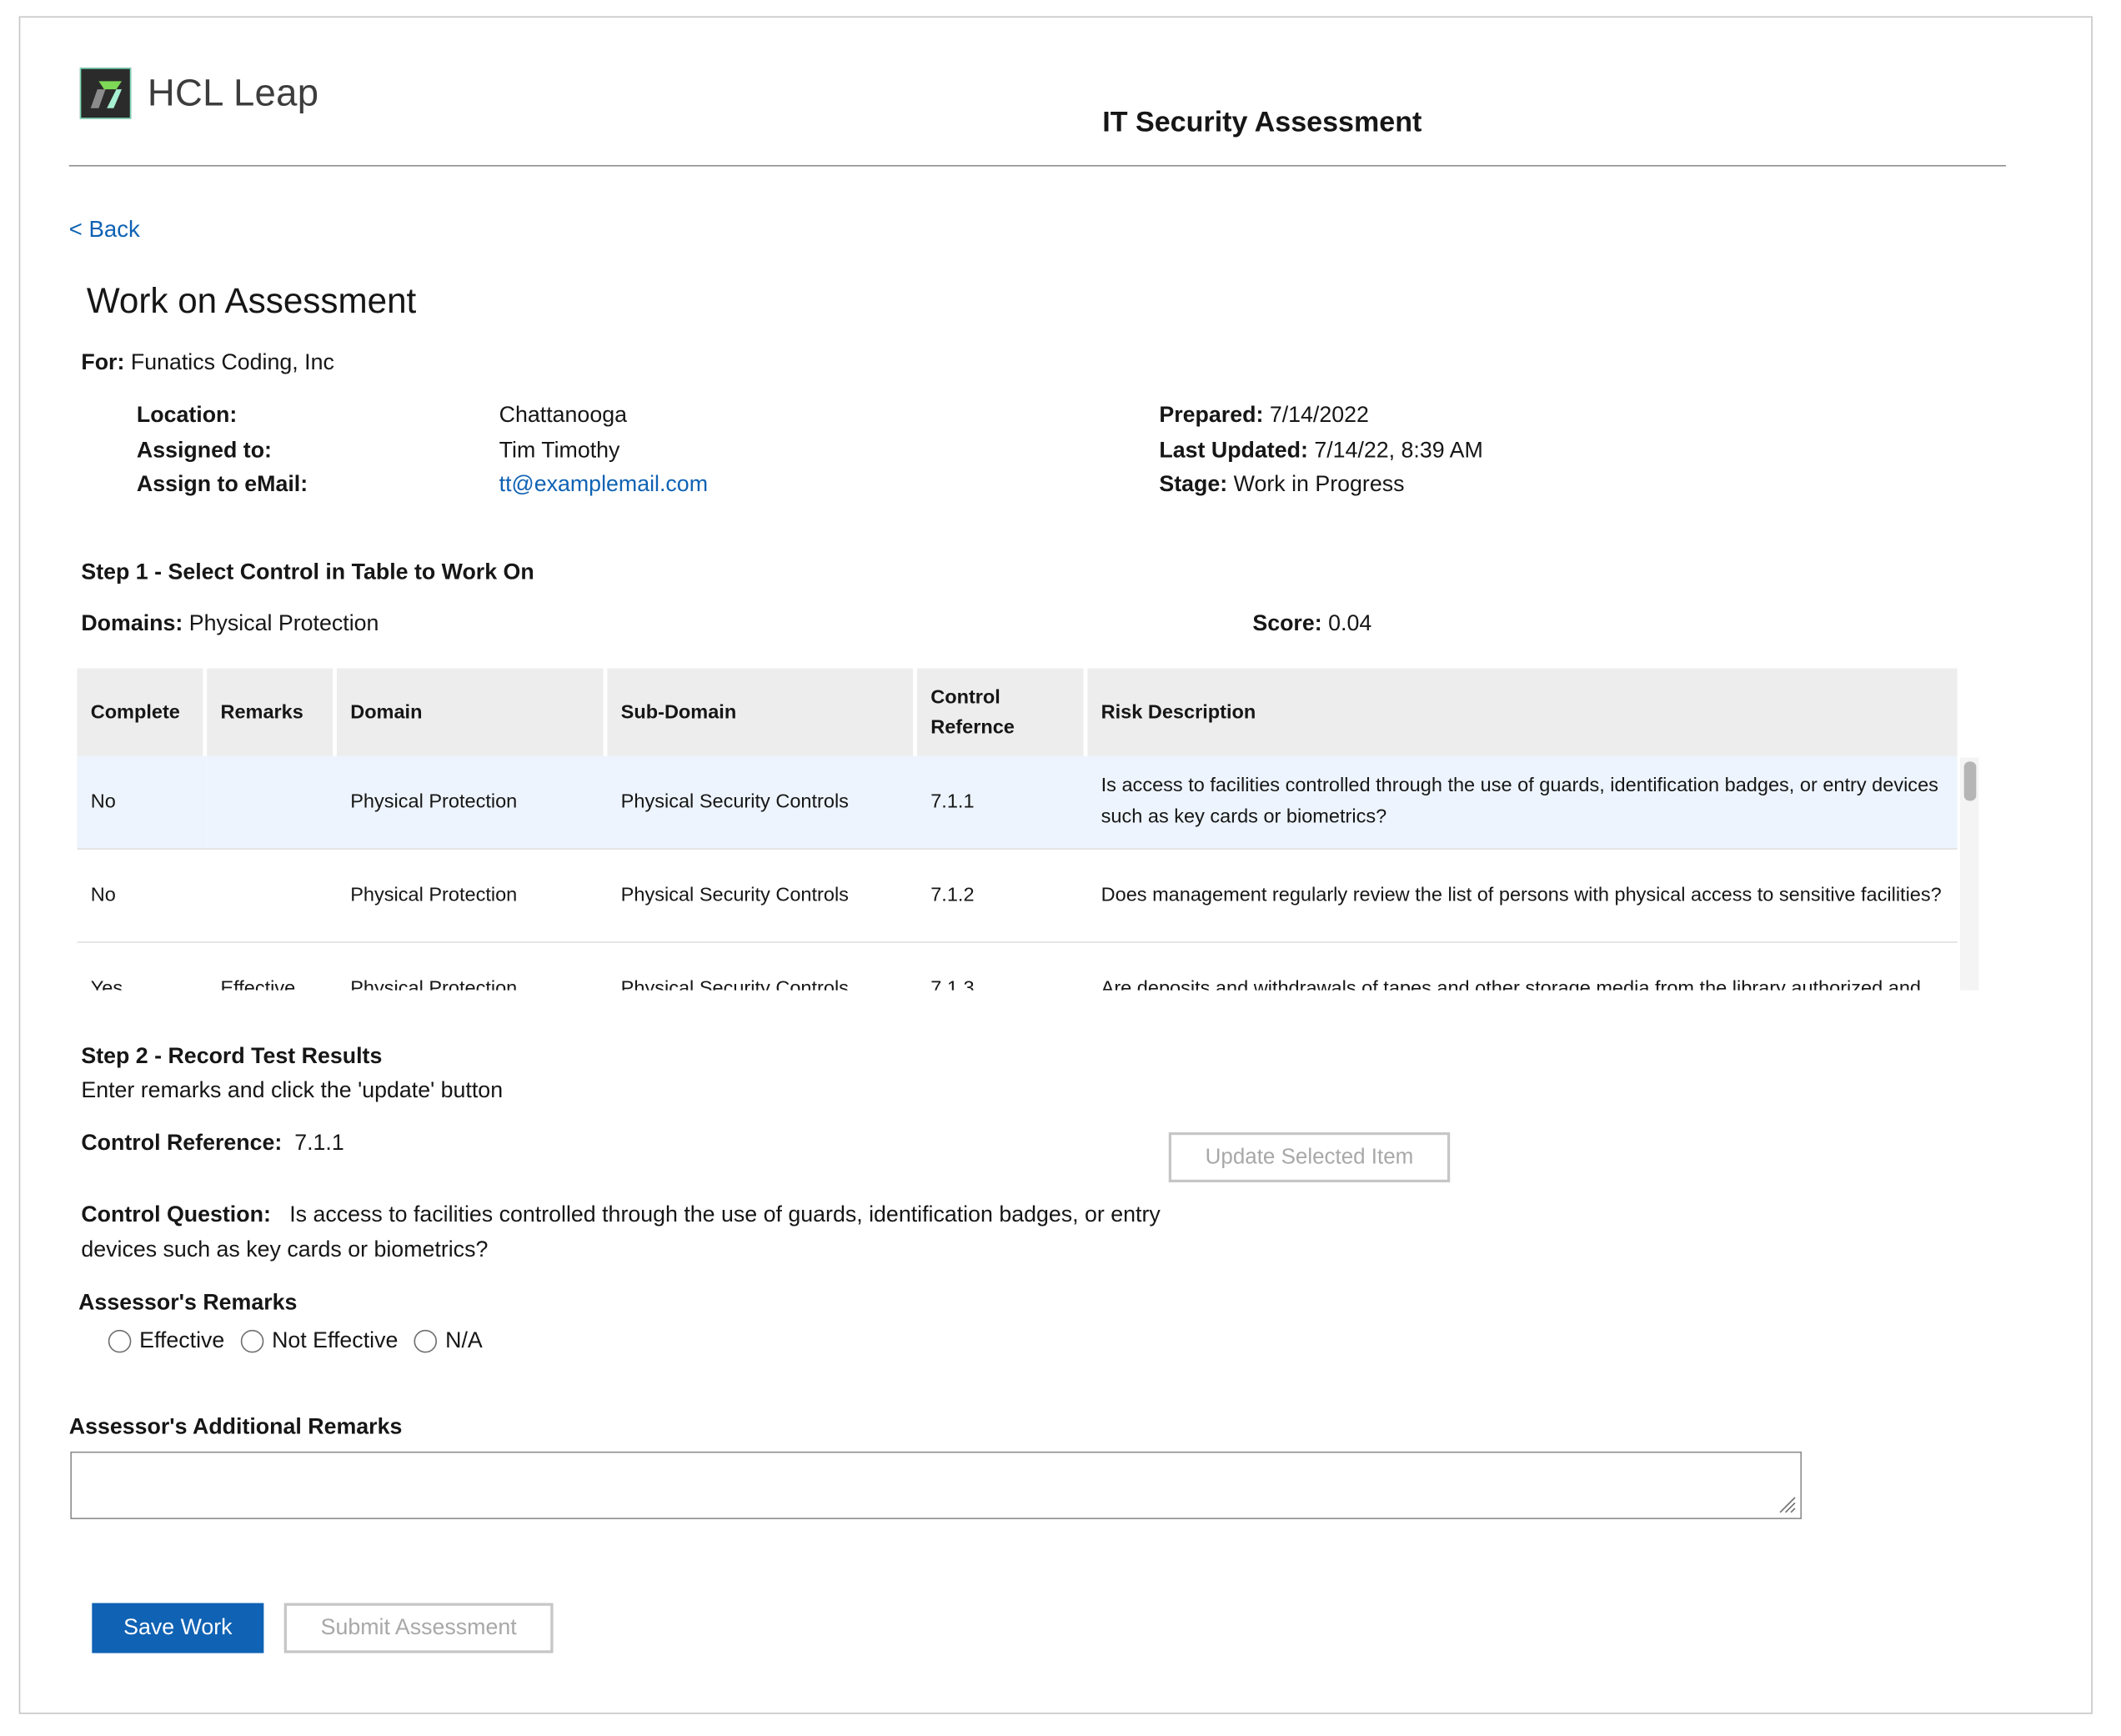 The image size is (2121, 1736). I want to click on score-line: Score: 0.04, so click(1311, 624).